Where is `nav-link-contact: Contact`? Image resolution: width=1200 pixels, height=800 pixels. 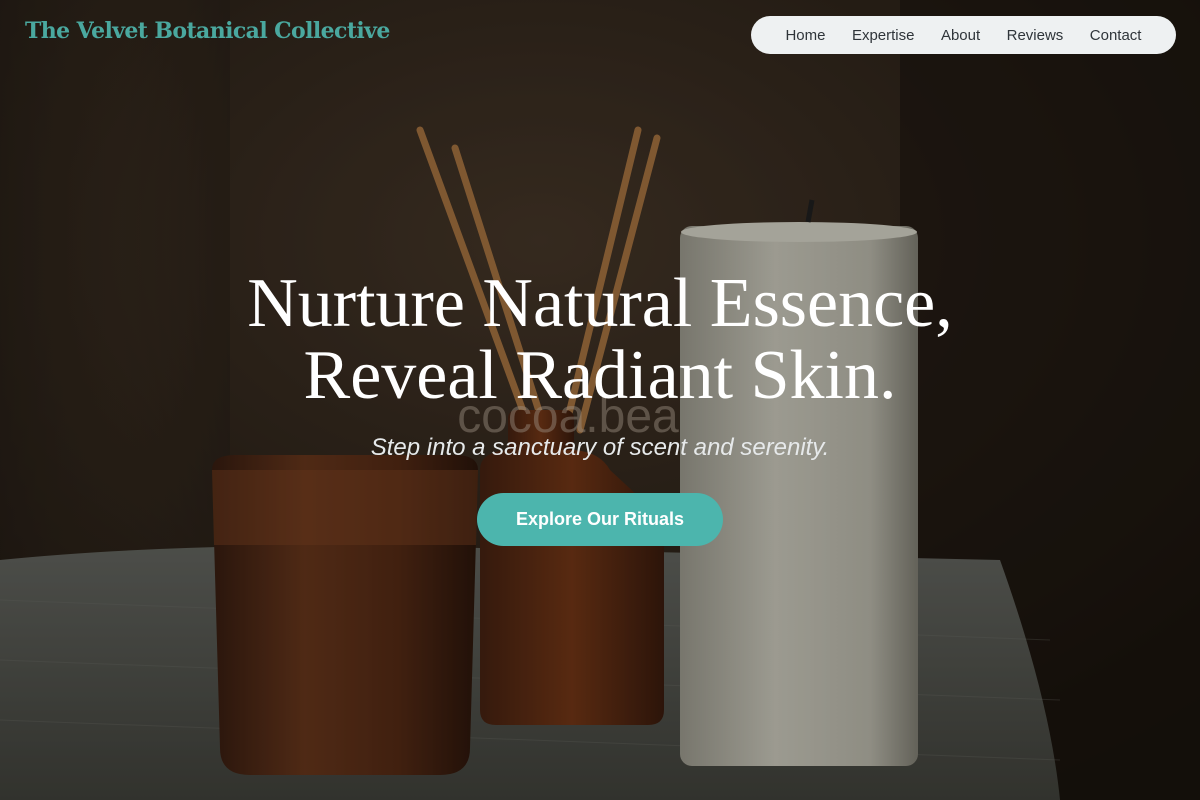
nav-link-contact: Contact is located at coordinates (1116, 35).